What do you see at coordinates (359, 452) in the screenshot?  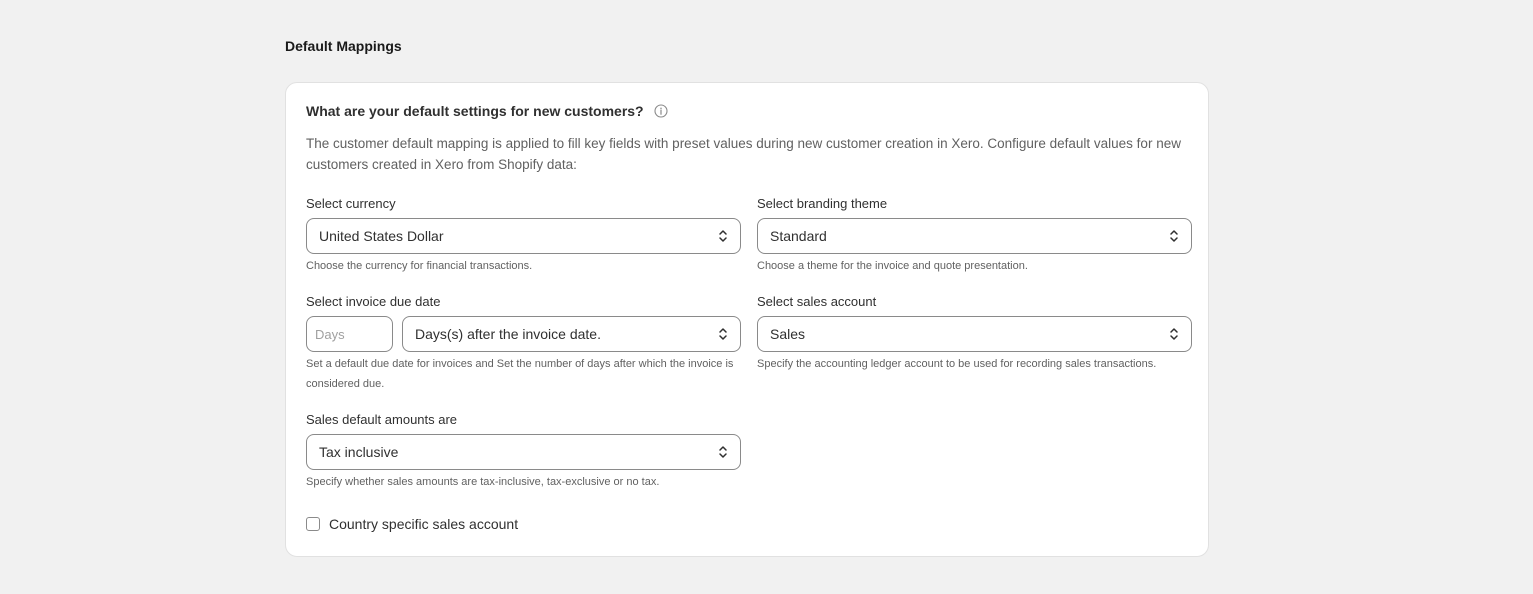 I see `amounts-select-value: Tax inclusive` at bounding box center [359, 452].